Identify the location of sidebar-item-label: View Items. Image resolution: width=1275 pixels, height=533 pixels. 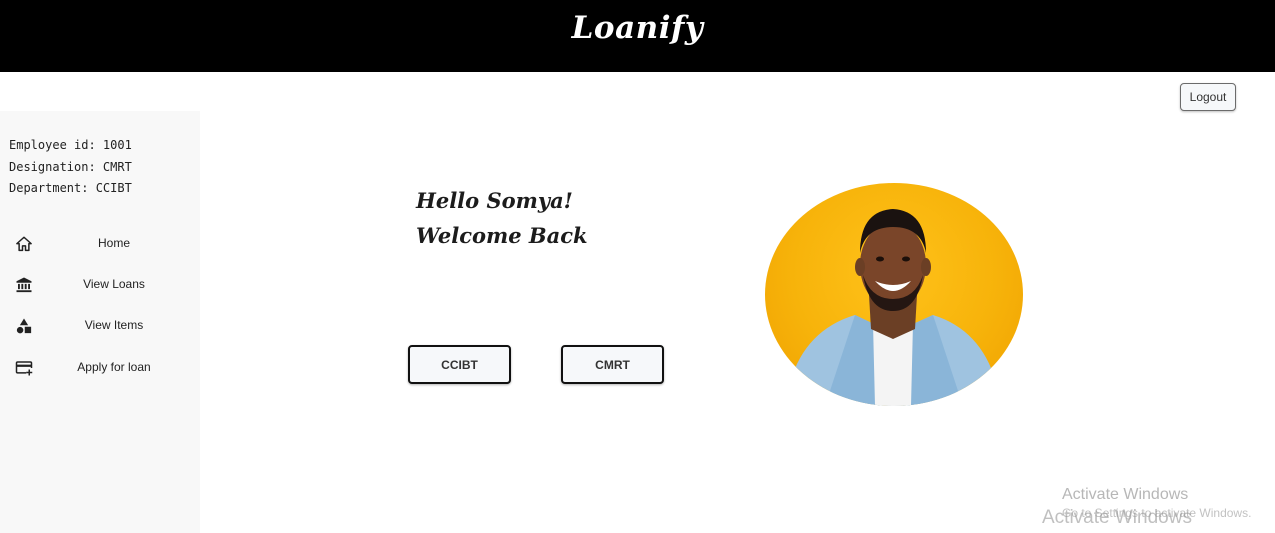
(114, 325).